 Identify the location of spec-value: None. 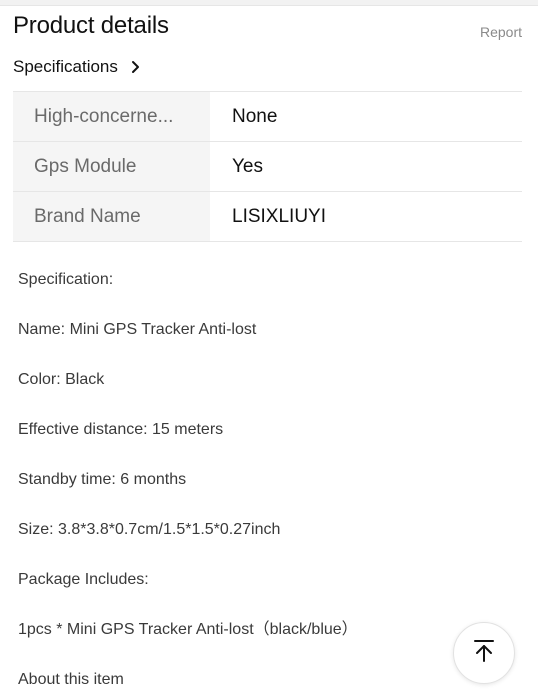
(255, 116).